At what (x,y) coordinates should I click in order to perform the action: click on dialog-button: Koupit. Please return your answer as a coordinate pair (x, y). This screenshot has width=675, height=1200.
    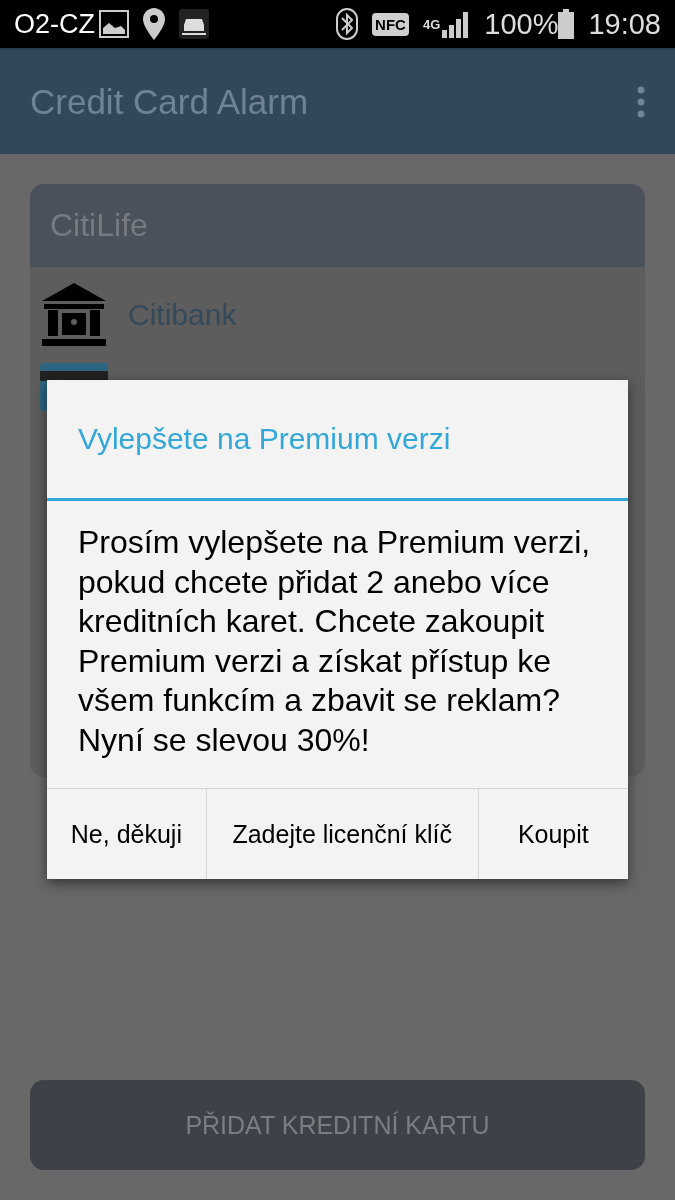
    Looking at the image, I should click on (552, 834).